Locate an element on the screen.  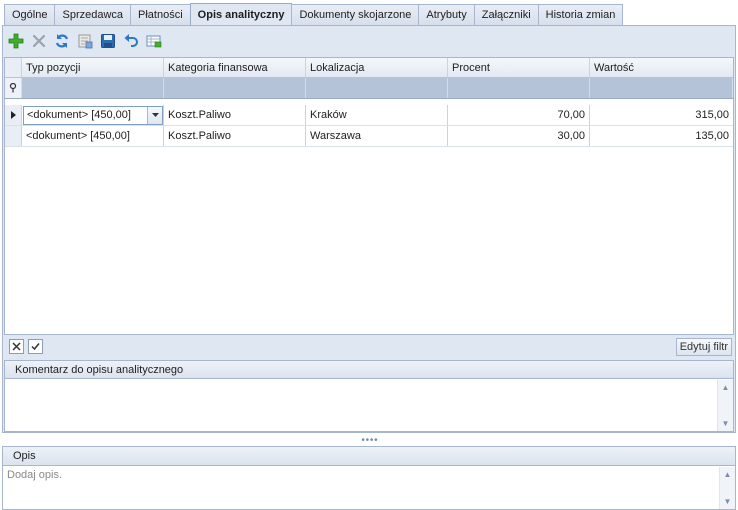
filter-typ-pozycji is located at coordinates (93, 88).